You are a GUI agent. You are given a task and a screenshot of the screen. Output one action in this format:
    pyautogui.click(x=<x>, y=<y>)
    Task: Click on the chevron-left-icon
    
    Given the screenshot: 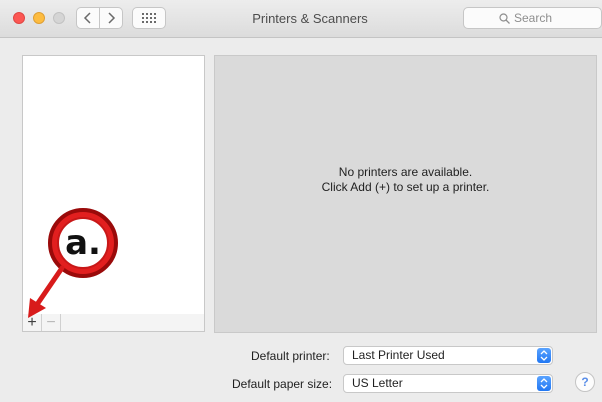 What is the action you would take?
    pyautogui.click(x=87, y=18)
    